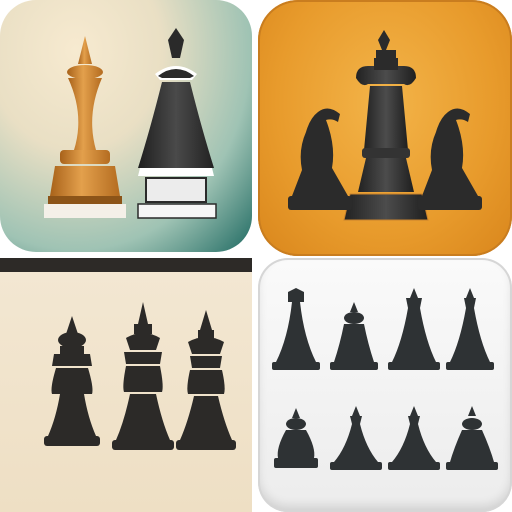 This screenshot has height=512, width=512. I want to click on tile-beige-art, so click(140, 376).